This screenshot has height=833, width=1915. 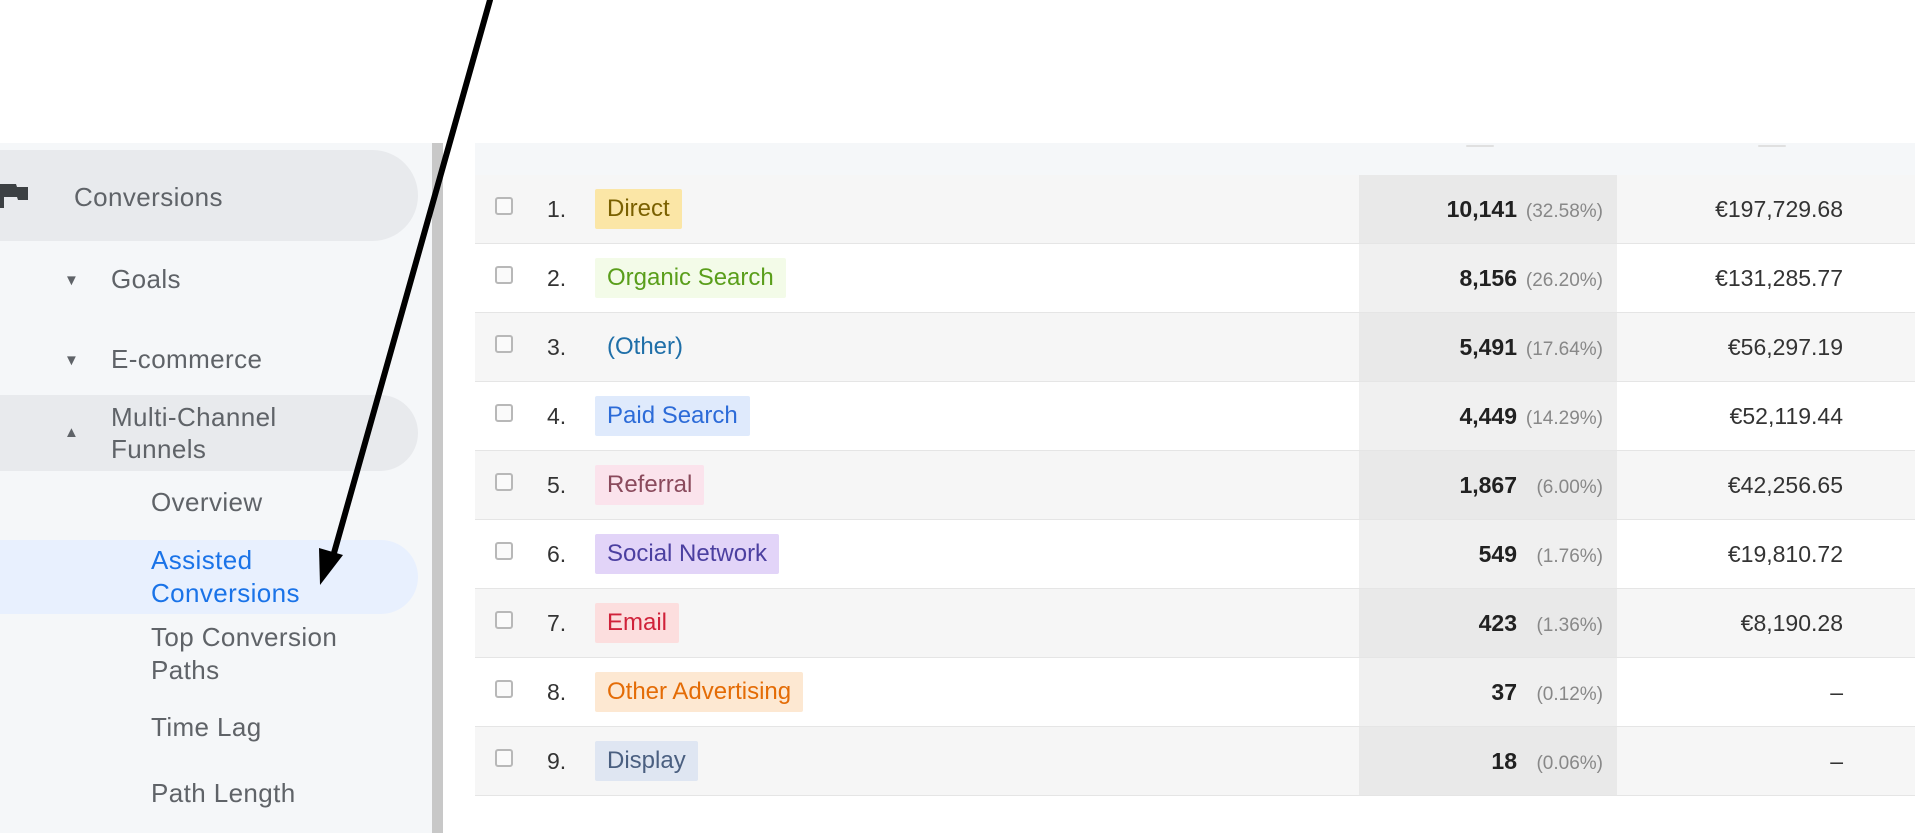 I want to click on flag-icon, so click(x=14, y=196).